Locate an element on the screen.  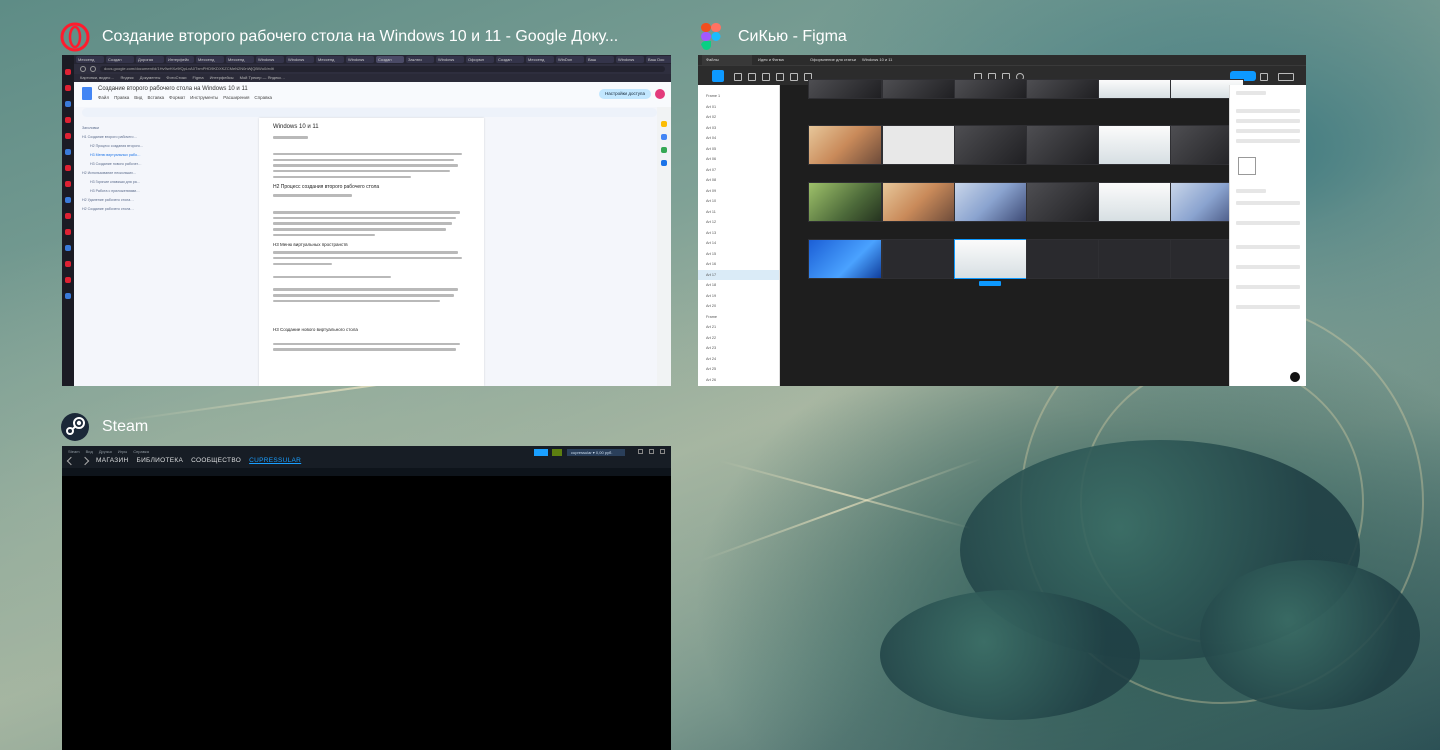
layer-item: Art 02 is located at coordinates (711, 117).